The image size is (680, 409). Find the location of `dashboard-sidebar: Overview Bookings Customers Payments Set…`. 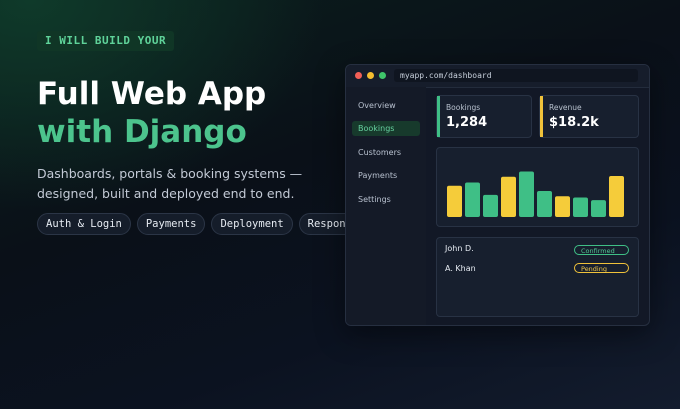

dashboard-sidebar: Overview Bookings Customers Payments Set… is located at coordinates (386, 206).